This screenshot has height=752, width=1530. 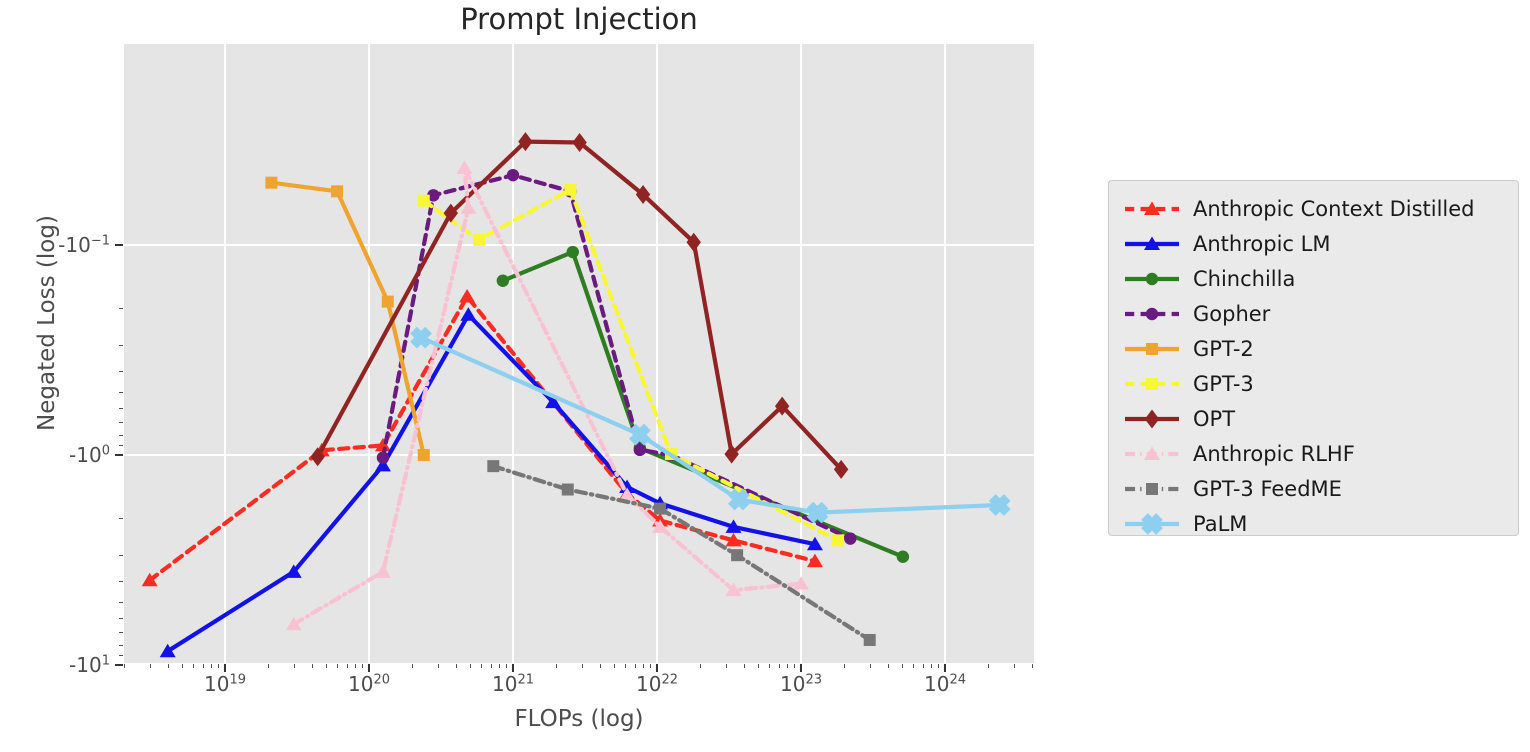 I want to click on legend-item-label: Gopher, so click(x=1232, y=313).